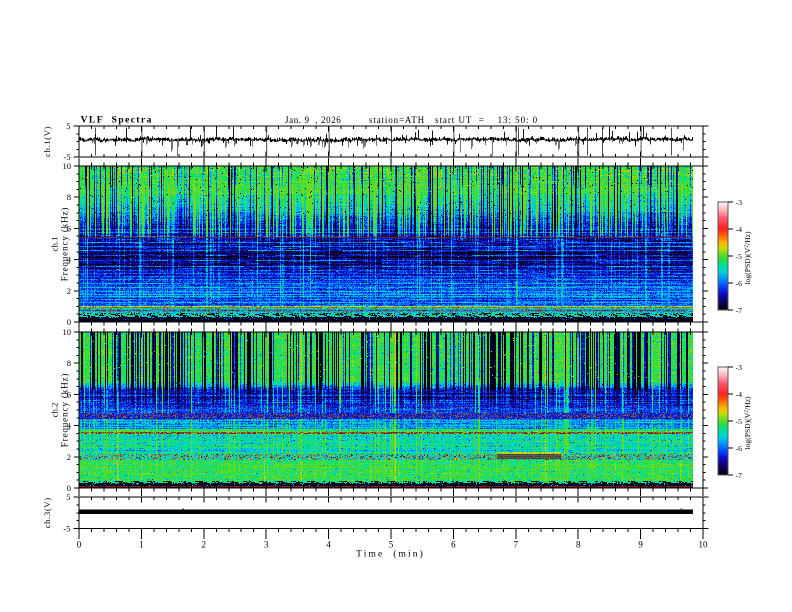 Image resolution: width=792 pixels, height=612 pixels. I want to click on svg-text: Time (min), so click(390, 554).